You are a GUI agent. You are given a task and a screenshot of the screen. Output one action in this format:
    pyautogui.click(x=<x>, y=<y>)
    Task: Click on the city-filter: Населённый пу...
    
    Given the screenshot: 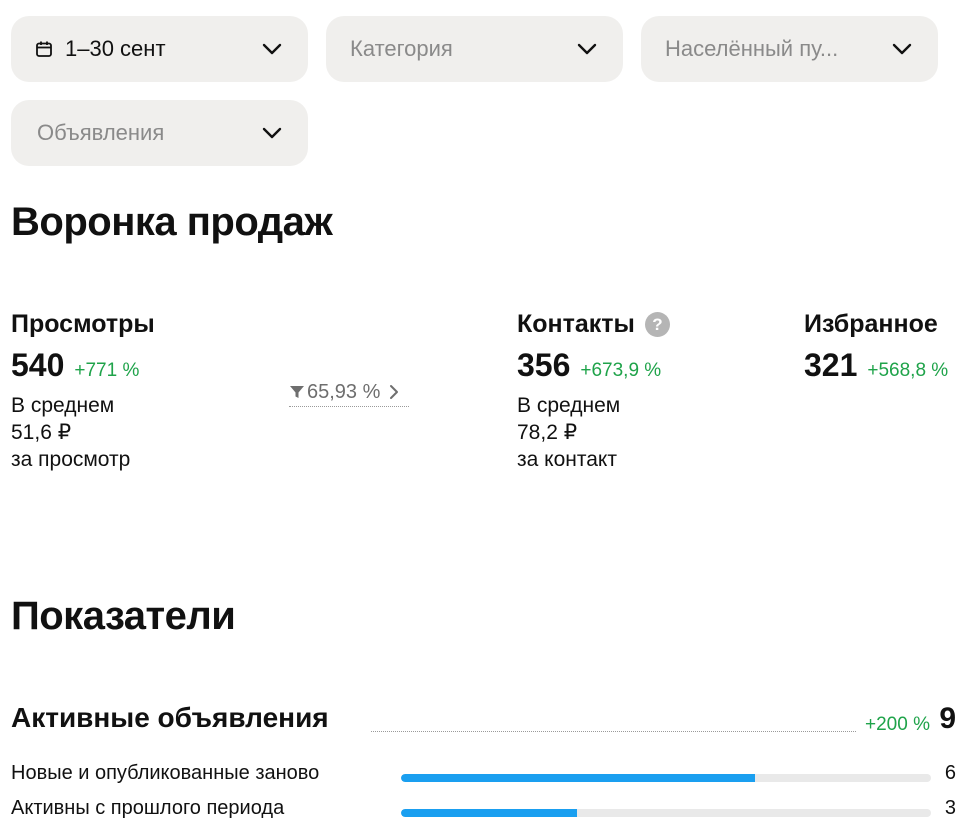 What is the action you would take?
    pyautogui.click(x=789, y=49)
    